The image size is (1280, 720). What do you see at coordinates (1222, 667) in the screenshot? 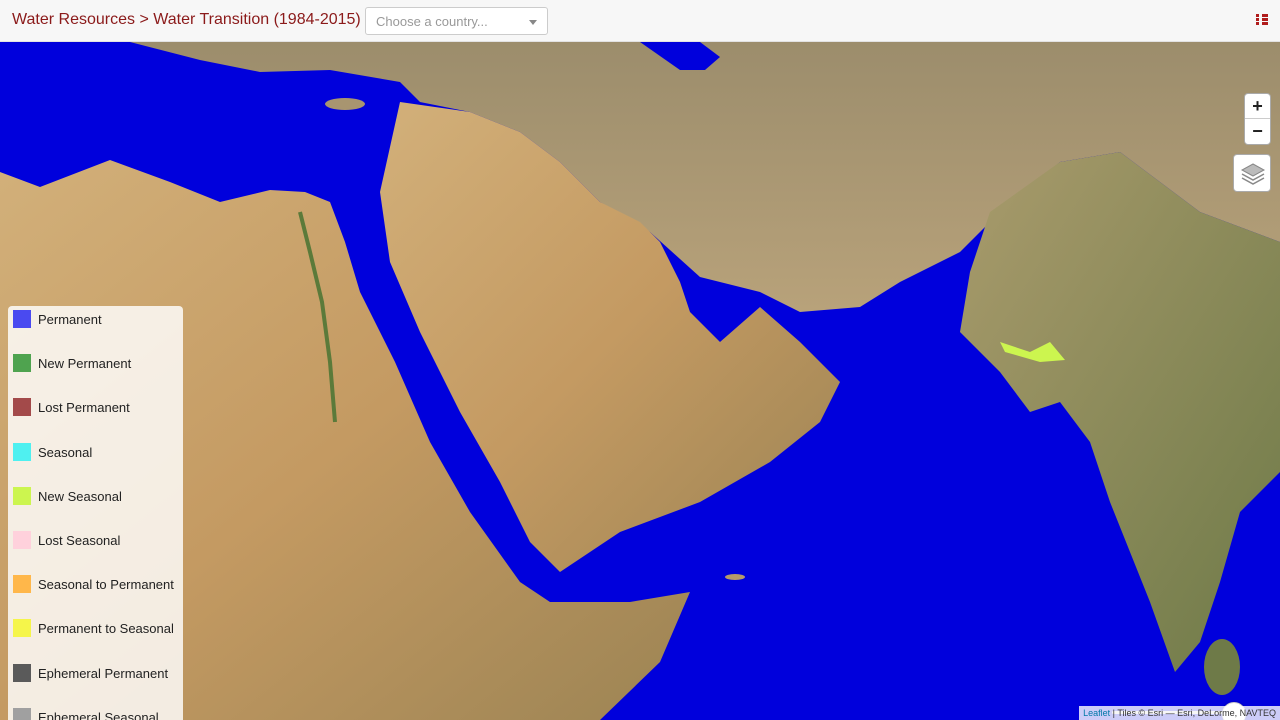
I see `landmass-sri-lanka` at bounding box center [1222, 667].